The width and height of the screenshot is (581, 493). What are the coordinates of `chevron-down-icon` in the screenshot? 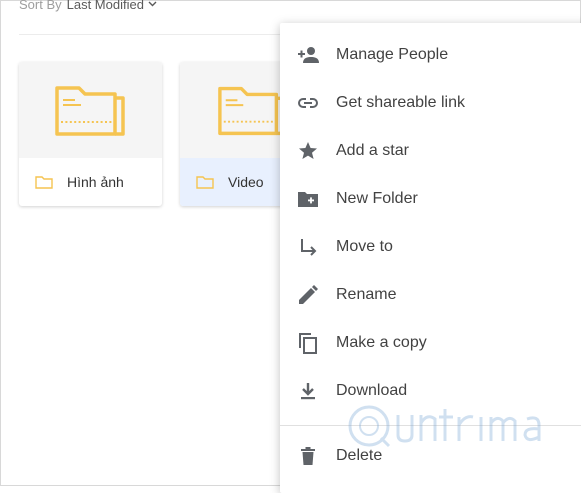 It's located at (152, 5).